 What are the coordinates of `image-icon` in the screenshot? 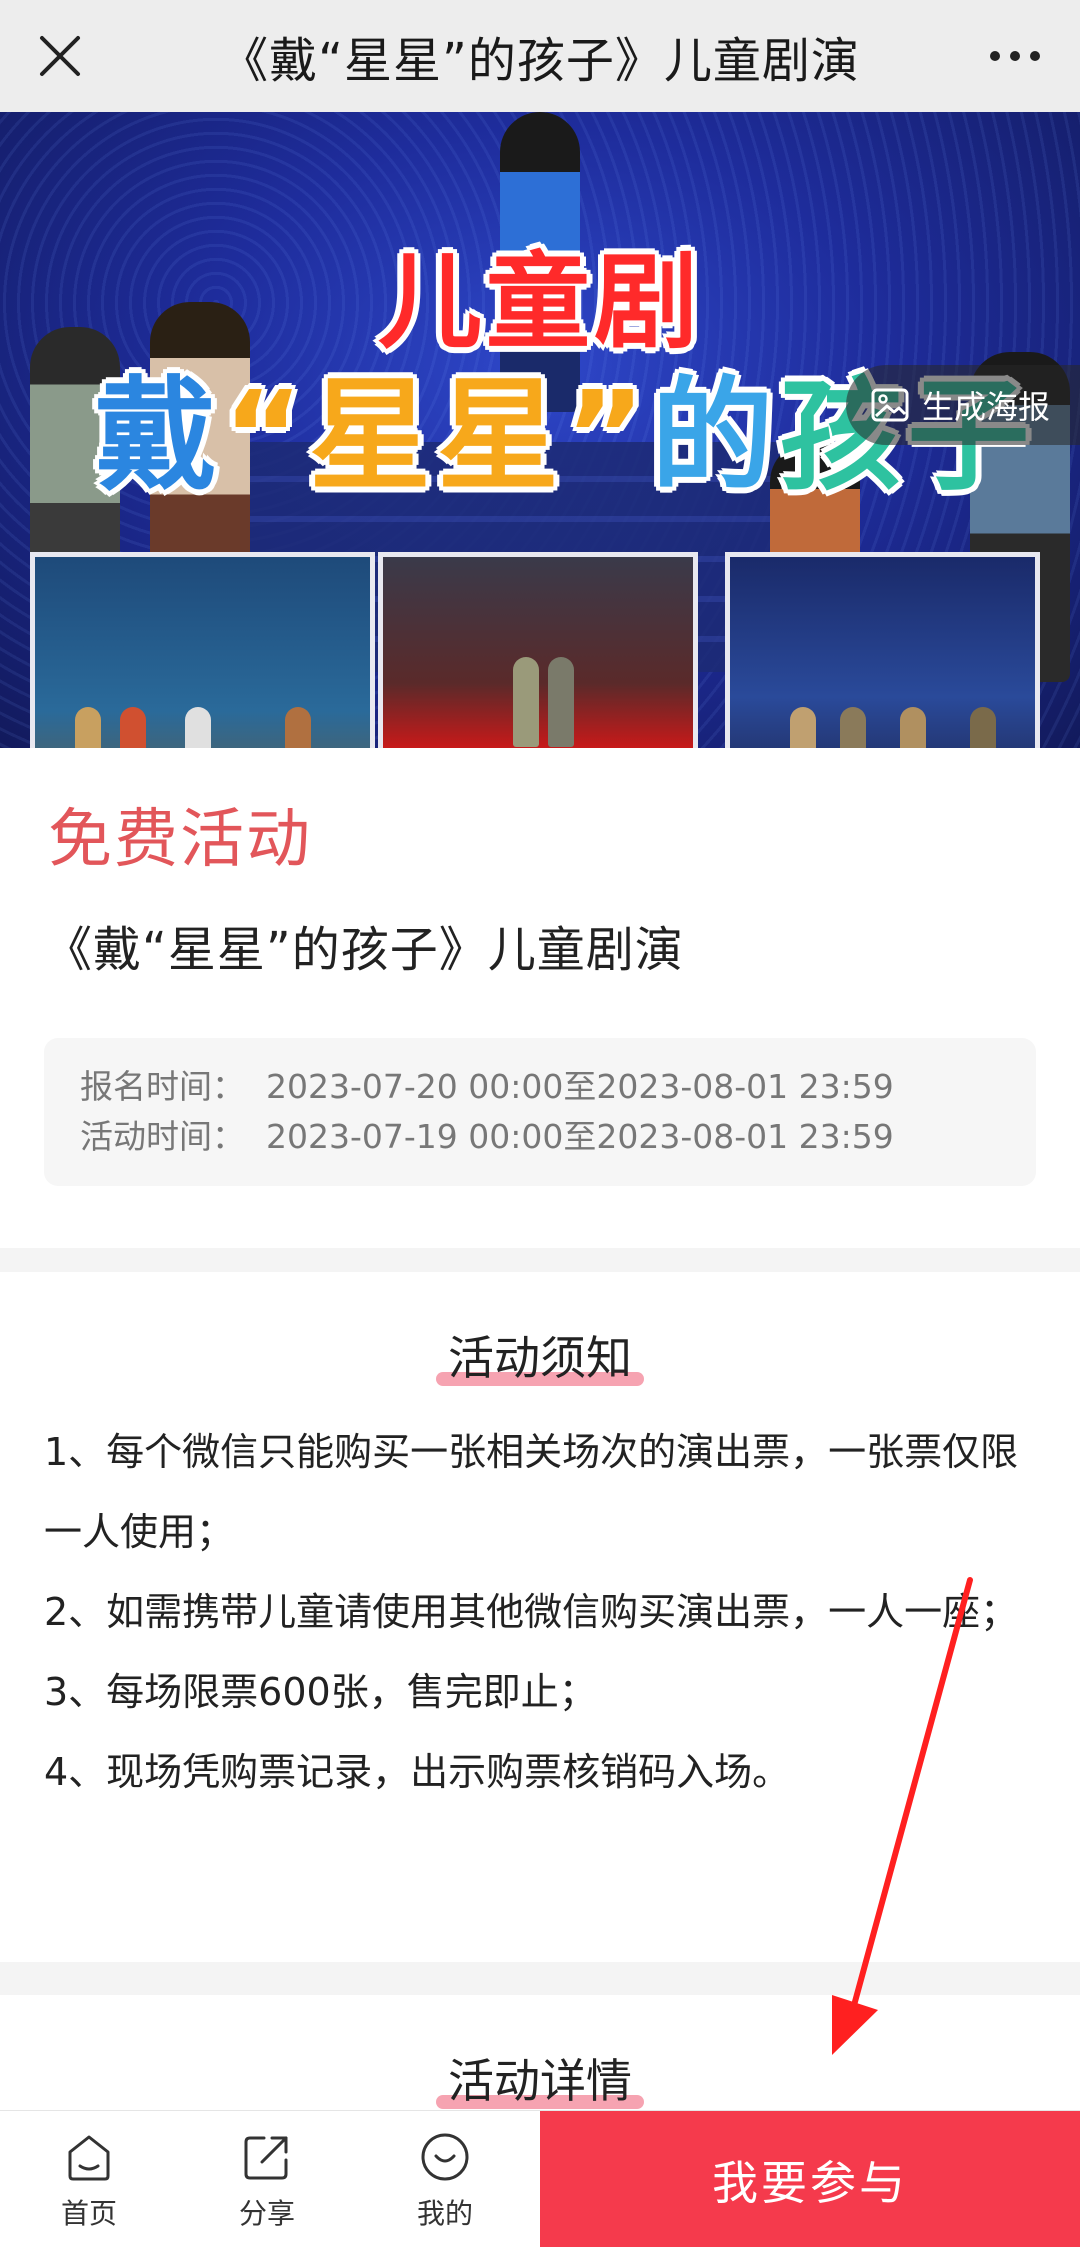 It's located at (890, 405).